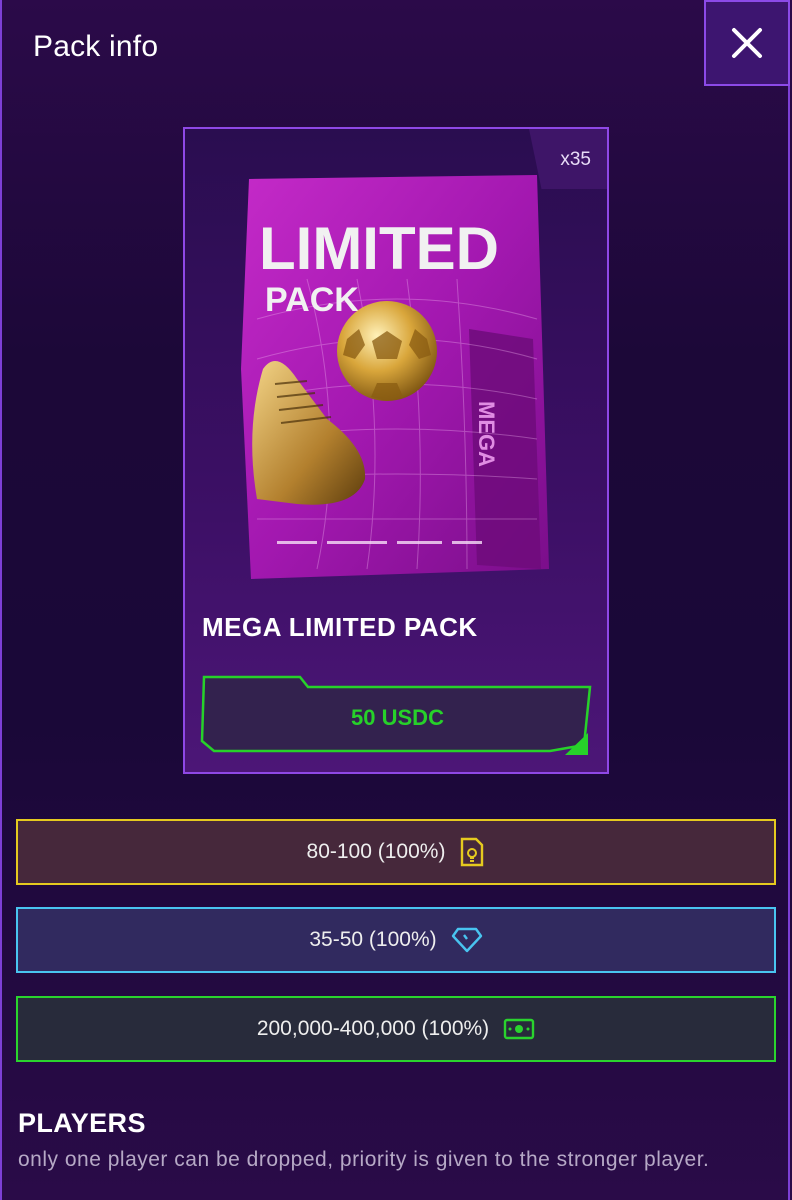 The width and height of the screenshot is (792, 1200). What do you see at coordinates (312, 300) in the screenshot?
I see `pack-art-subtitle: PACK` at bounding box center [312, 300].